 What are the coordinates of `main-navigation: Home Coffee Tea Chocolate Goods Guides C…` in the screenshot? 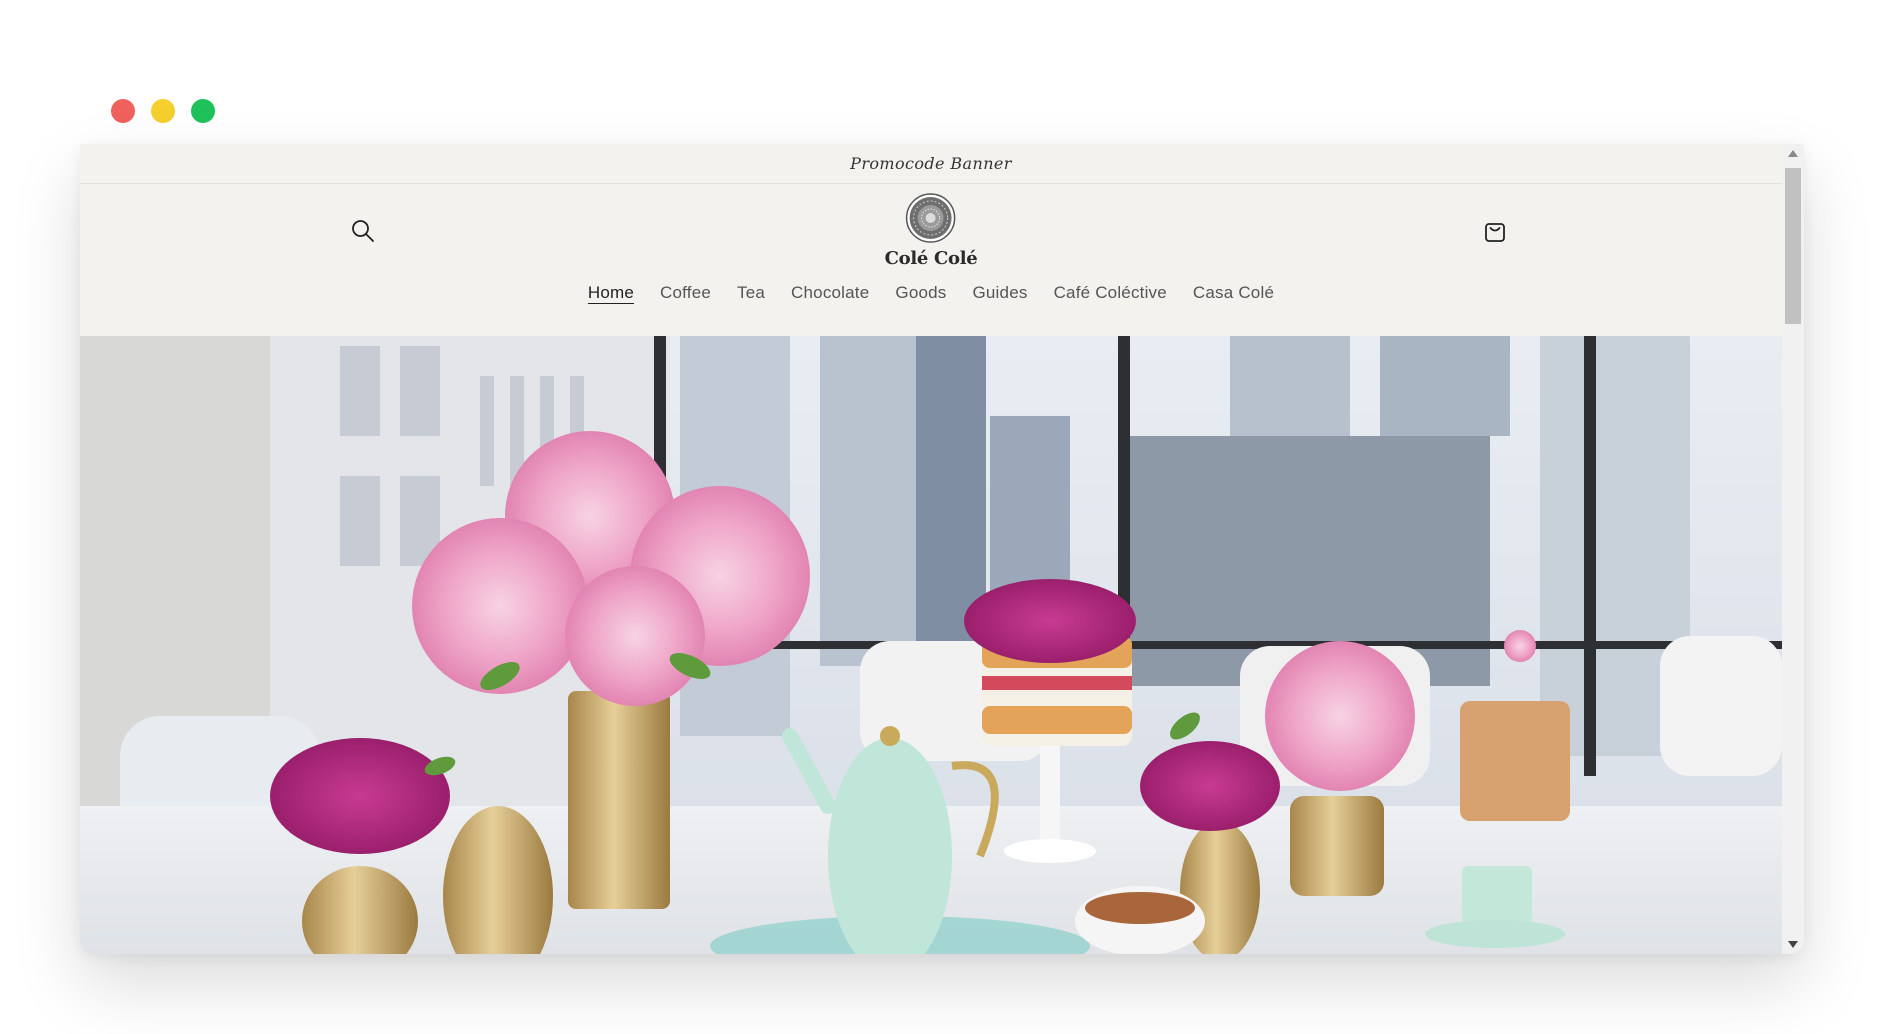 It's located at (931, 304).